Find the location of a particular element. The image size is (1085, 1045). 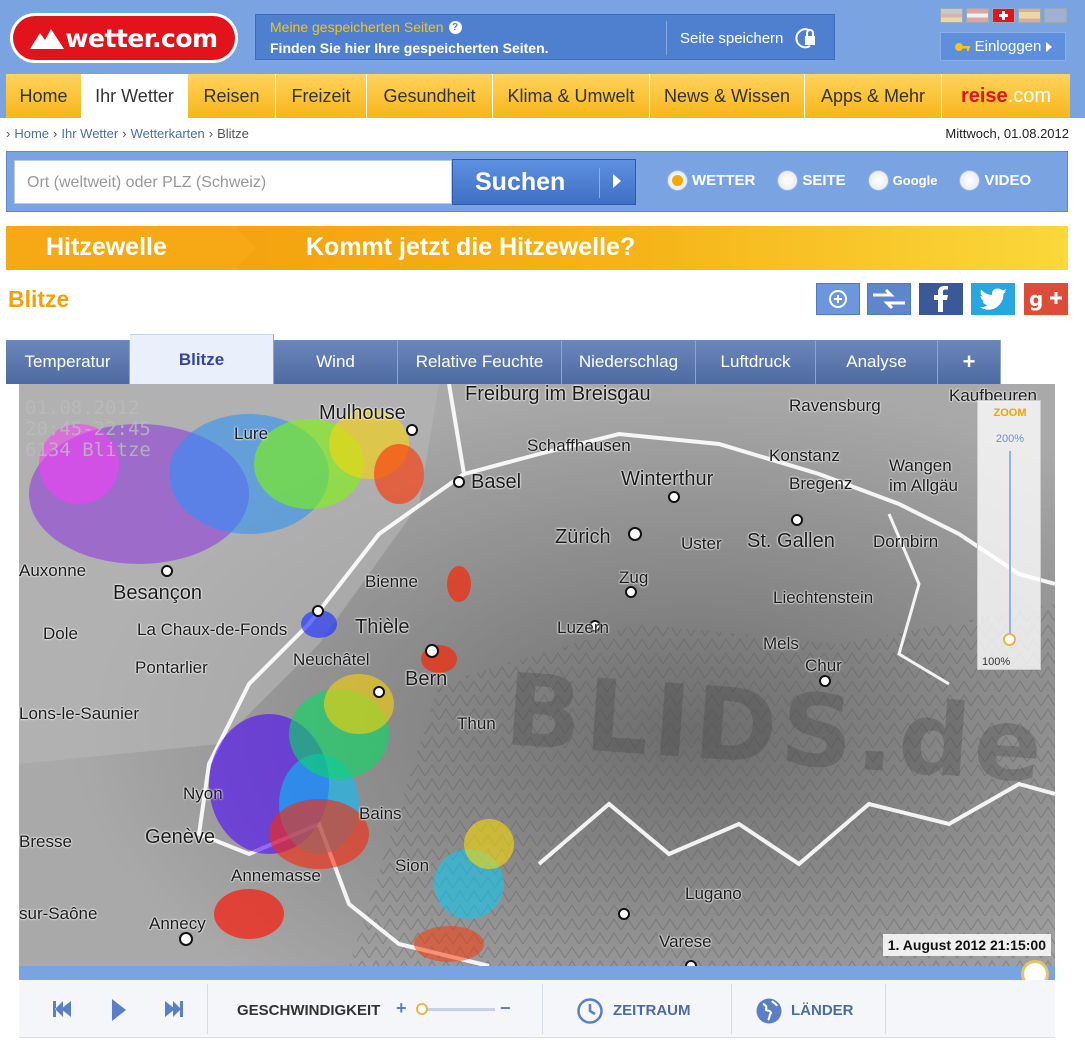

flag-switzerland-icon is located at coordinates (1003, 15).